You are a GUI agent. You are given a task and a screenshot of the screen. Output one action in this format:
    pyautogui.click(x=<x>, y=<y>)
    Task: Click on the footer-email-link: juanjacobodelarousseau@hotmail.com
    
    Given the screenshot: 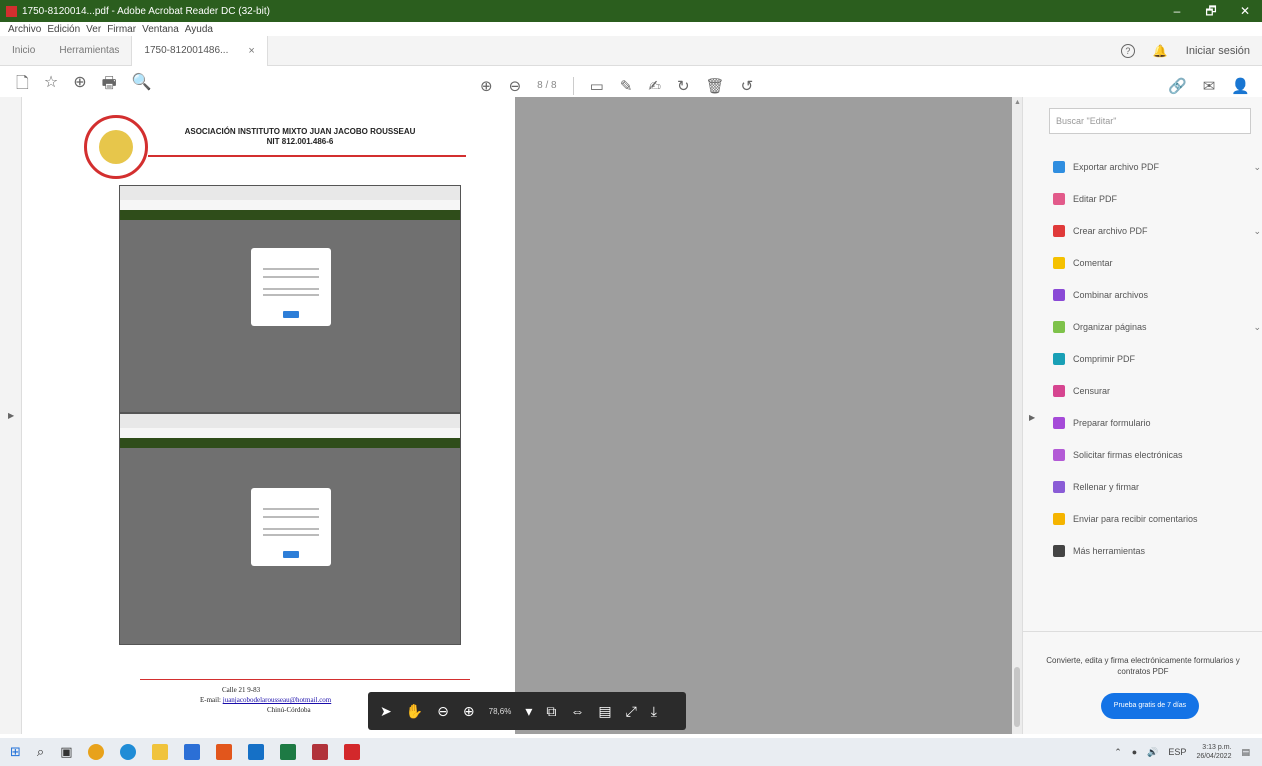 What is the action you would take?
    pyautogui.click(x=277, y=700)
    